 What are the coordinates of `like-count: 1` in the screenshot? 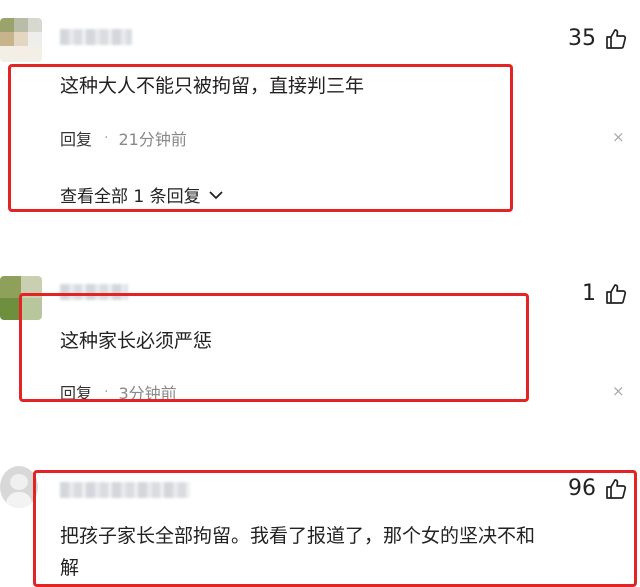 It's located at (589, 293).